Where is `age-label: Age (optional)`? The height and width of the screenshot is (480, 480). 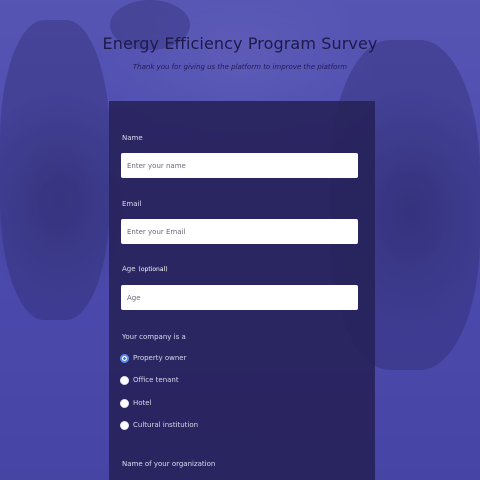
age-label: Age (optional) is located at coordinates (145, 269).